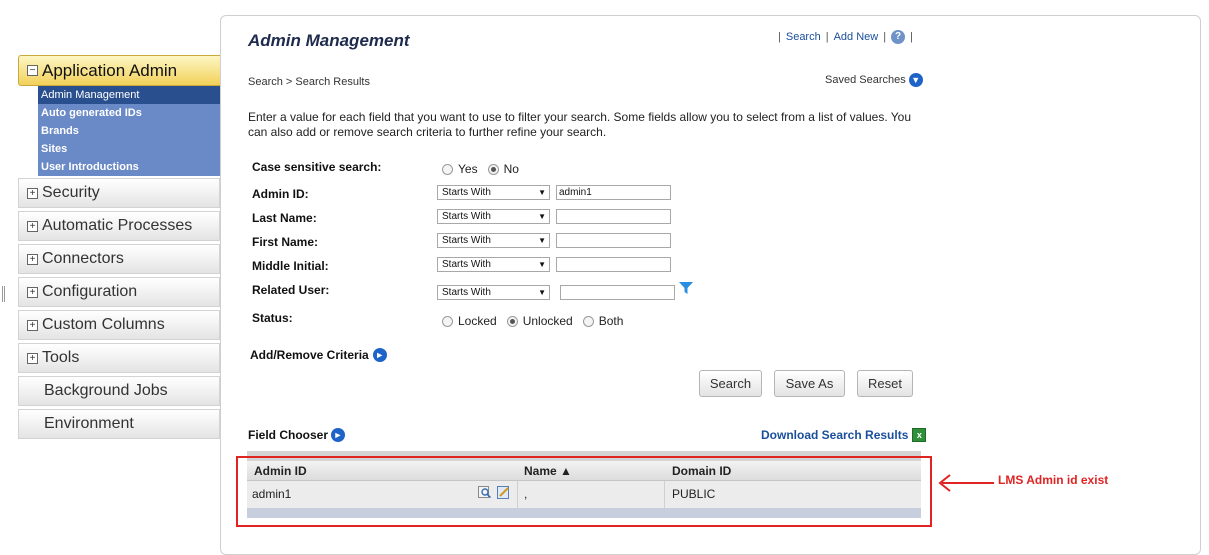 Image resolution: width=1209 pixels, height=555 pixels. What do you see at coordinates (686, 288) in the screenshot?
I see `filter-icon` at bounding box center [686, 288].